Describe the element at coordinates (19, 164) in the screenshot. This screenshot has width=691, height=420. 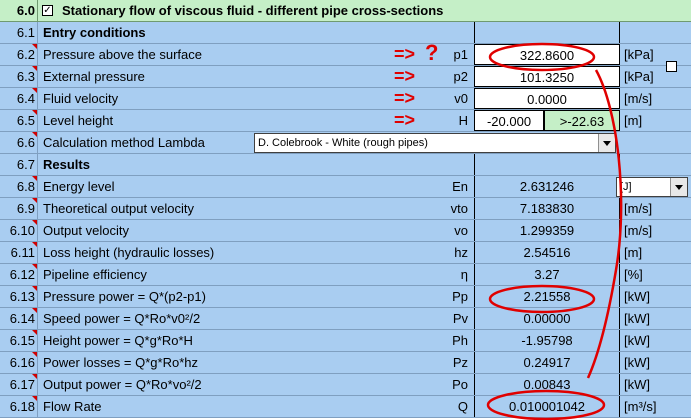
I see `row-number: 6.7` at that location.